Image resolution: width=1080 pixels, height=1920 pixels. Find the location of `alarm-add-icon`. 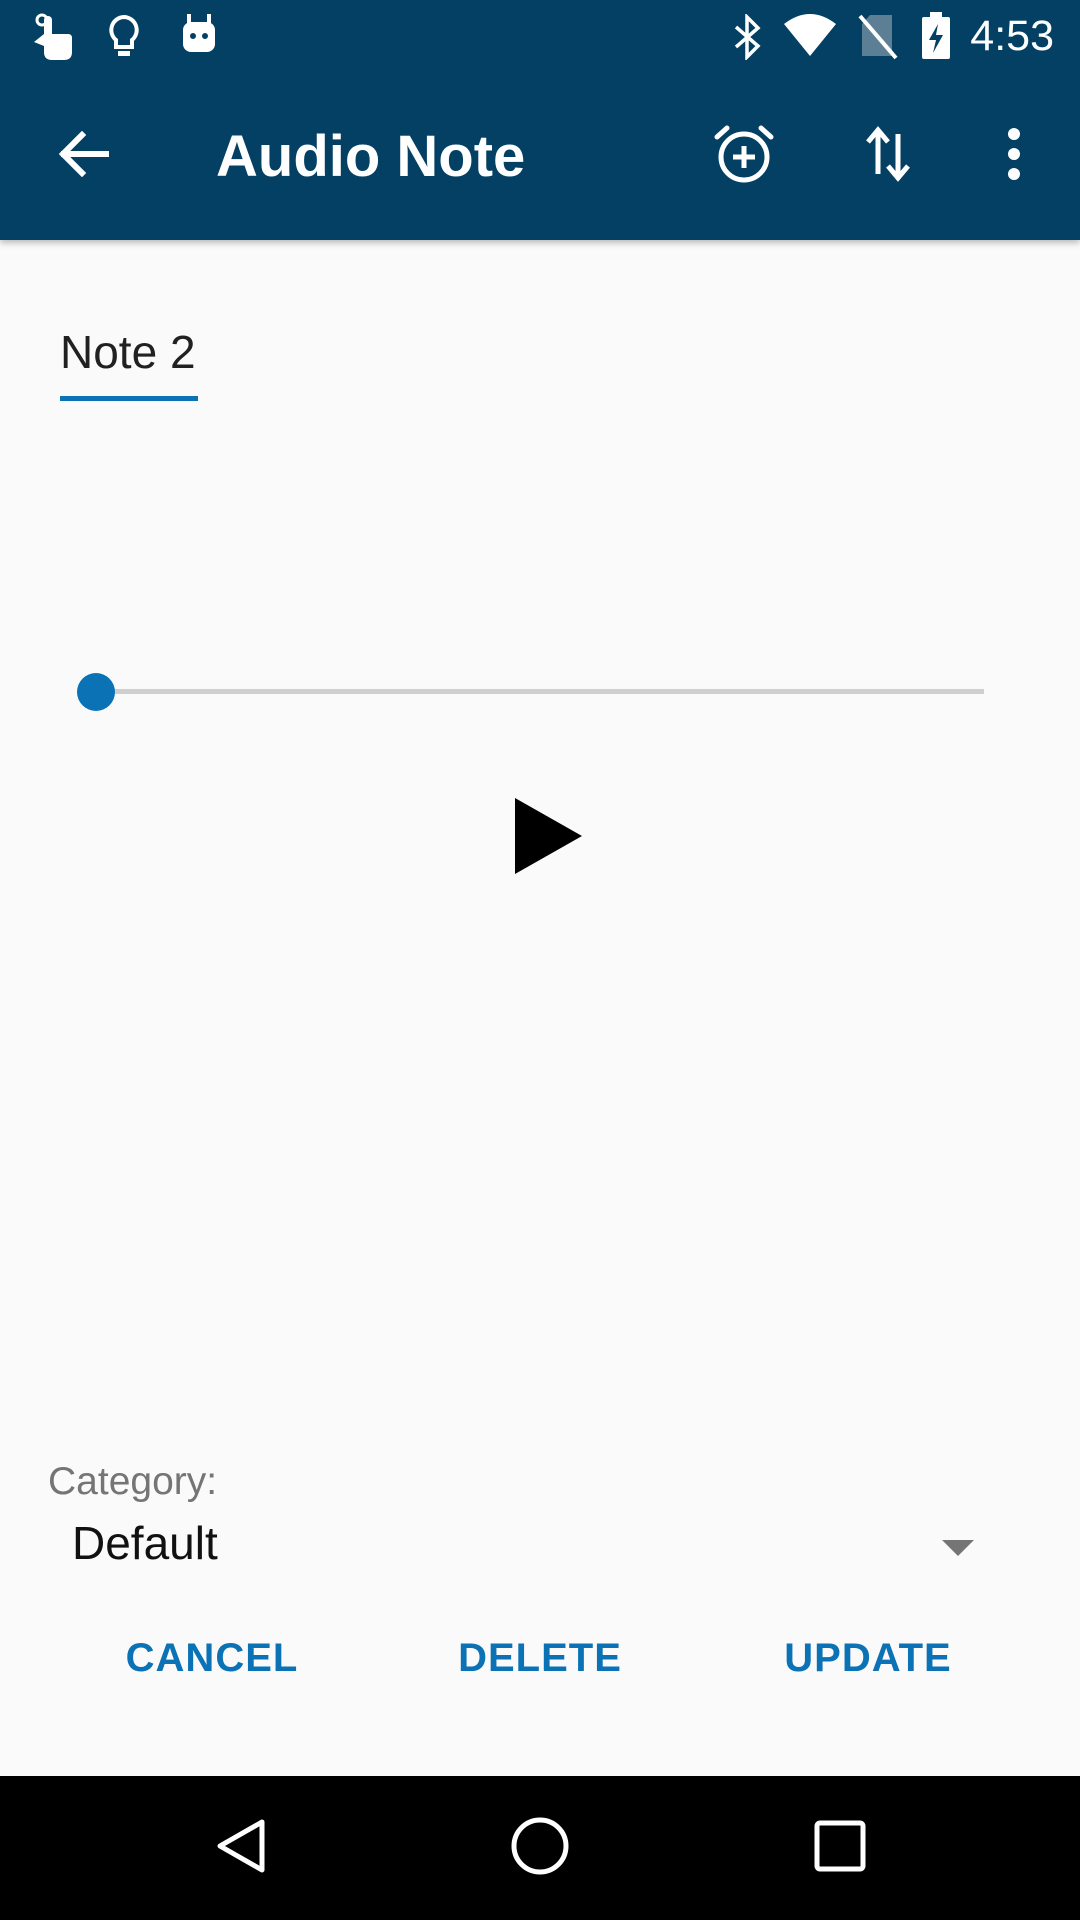

alarm-add-icon is located at coordinates (744, 156).